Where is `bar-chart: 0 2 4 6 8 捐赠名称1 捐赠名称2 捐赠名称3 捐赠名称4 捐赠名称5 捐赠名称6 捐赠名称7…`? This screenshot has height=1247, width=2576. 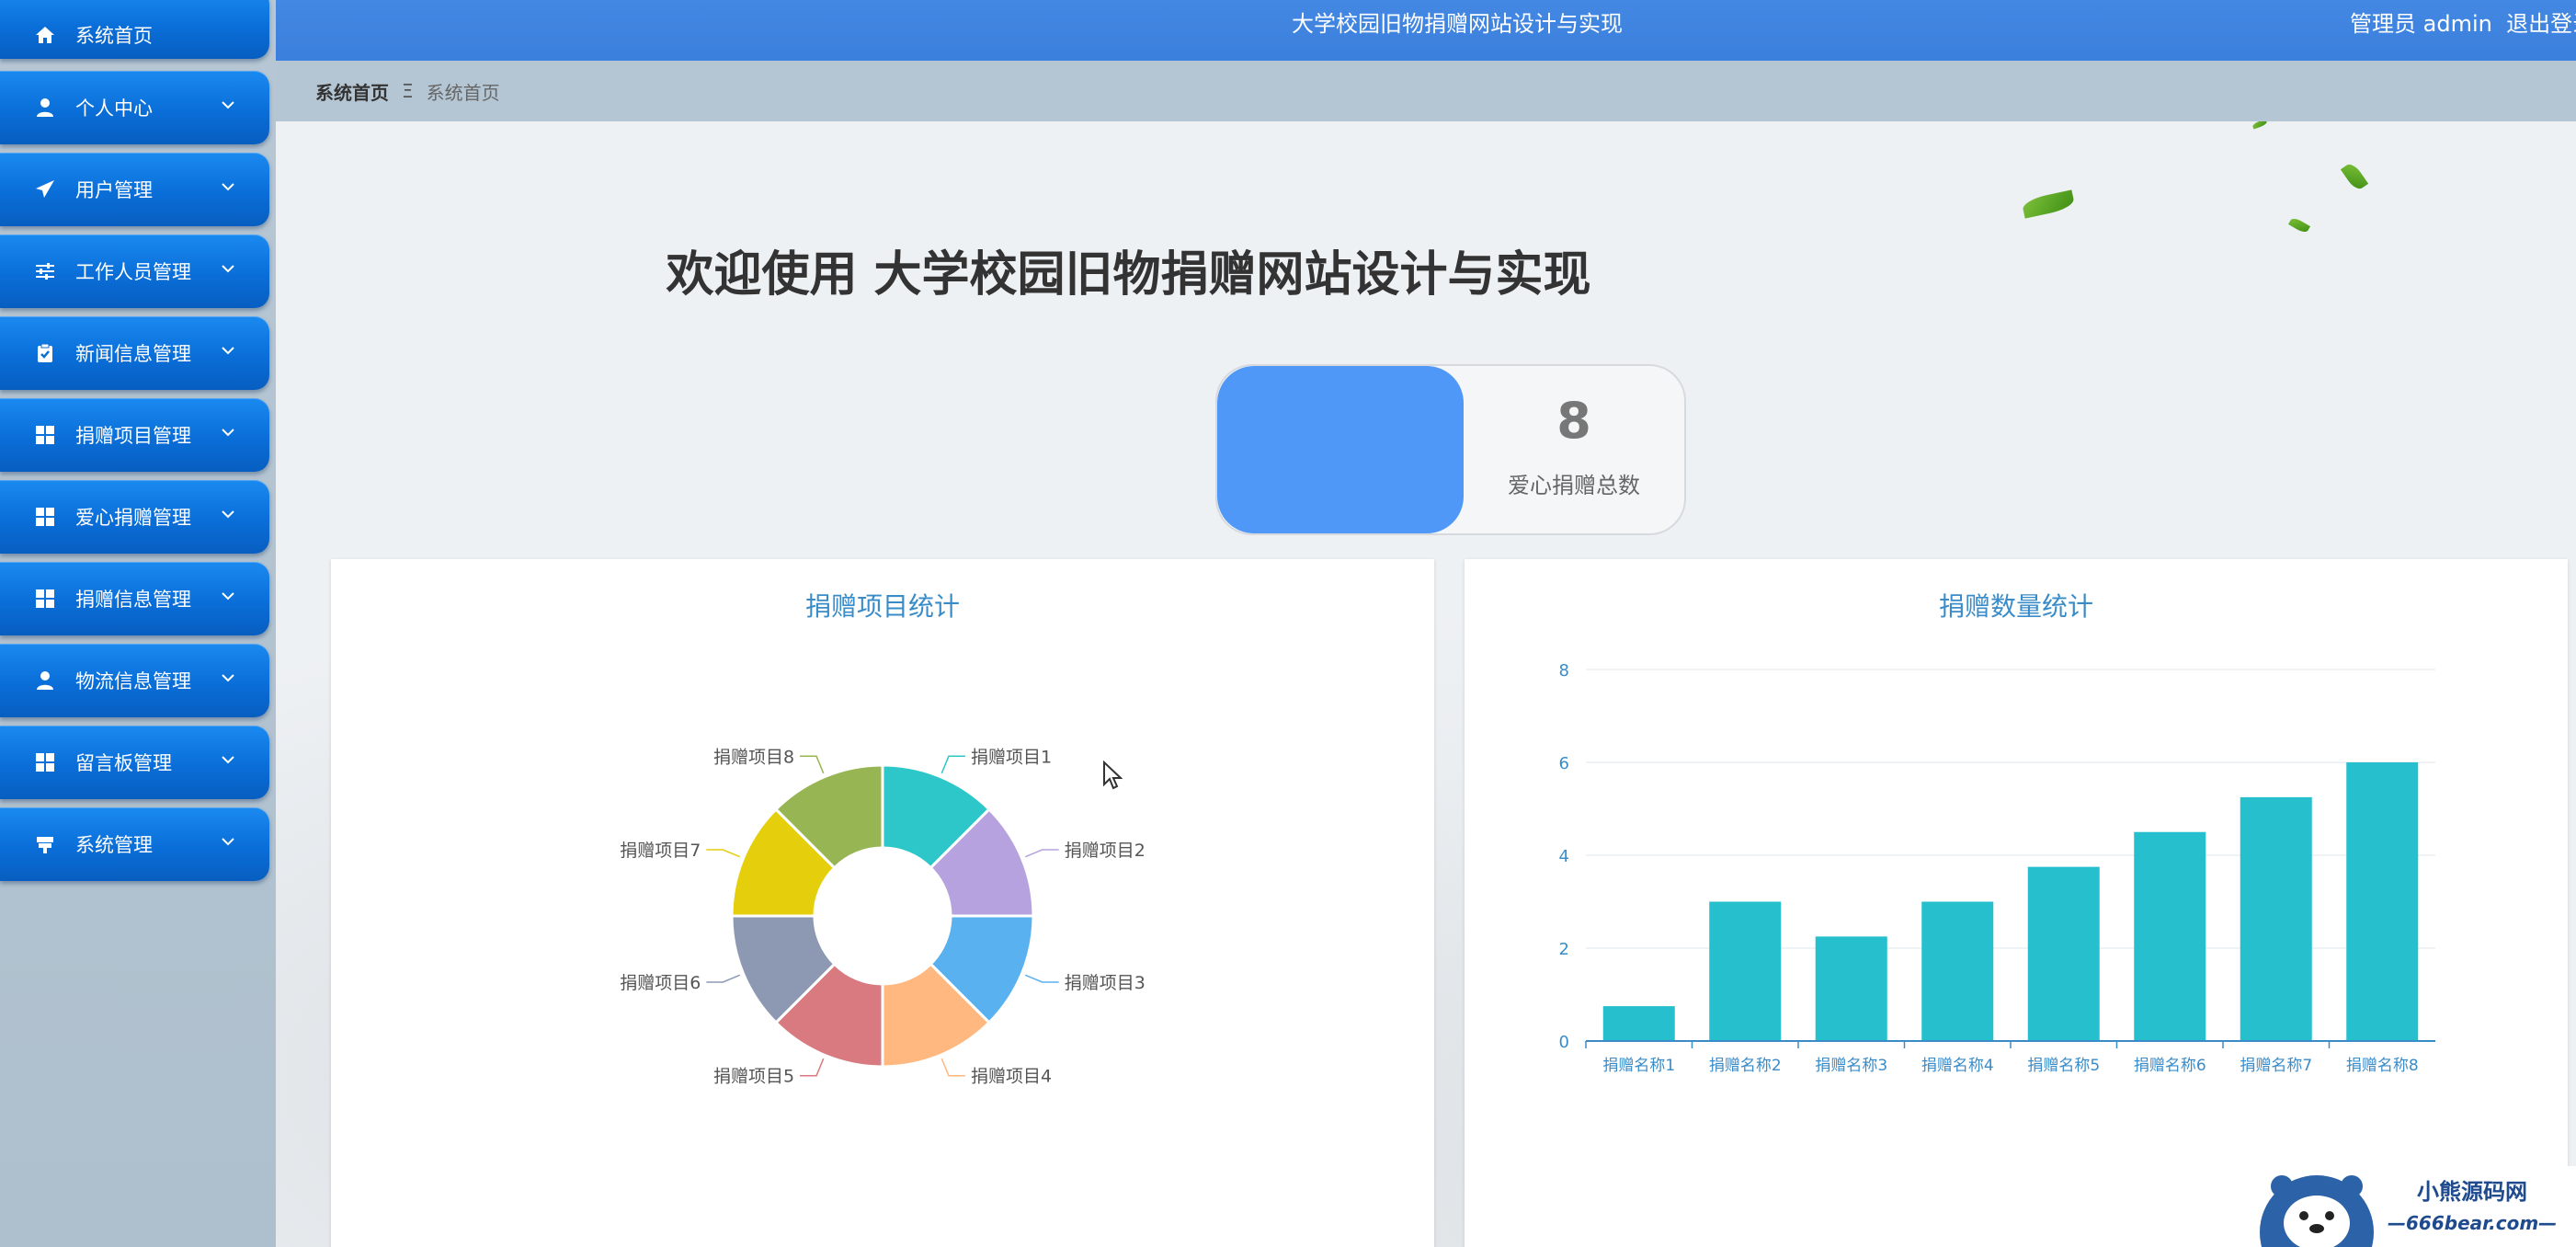 bar-chart: 0 2 4 6 8 捐赠名称1 捐赠名称2 捐赠名称3 捐赠名称4 捐赠名称5 捐赠名称6 捐赠名称7… is located at coordinates (1997, 868).